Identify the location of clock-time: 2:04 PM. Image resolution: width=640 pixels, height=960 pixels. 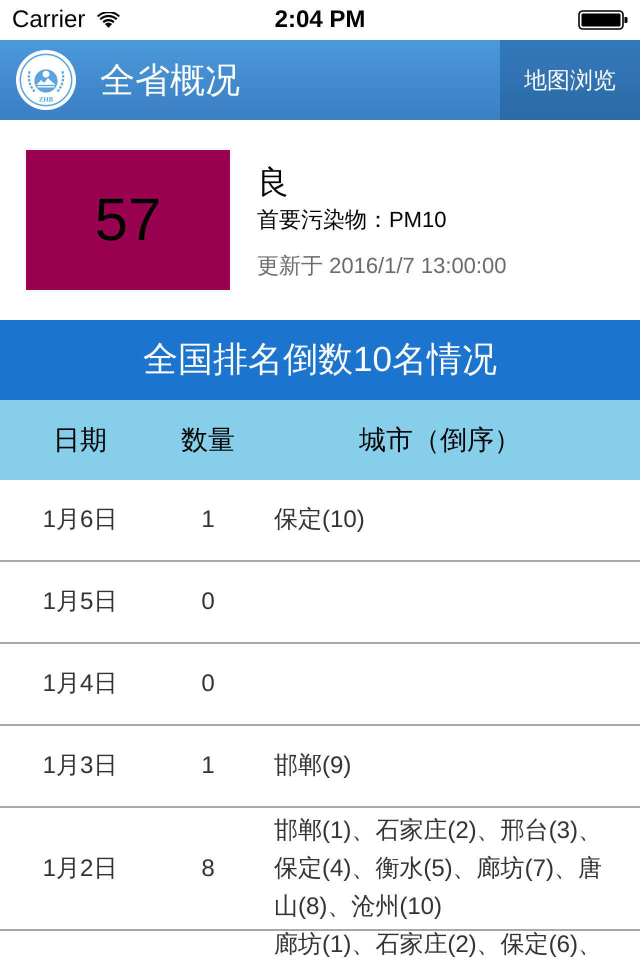
(320, 20).